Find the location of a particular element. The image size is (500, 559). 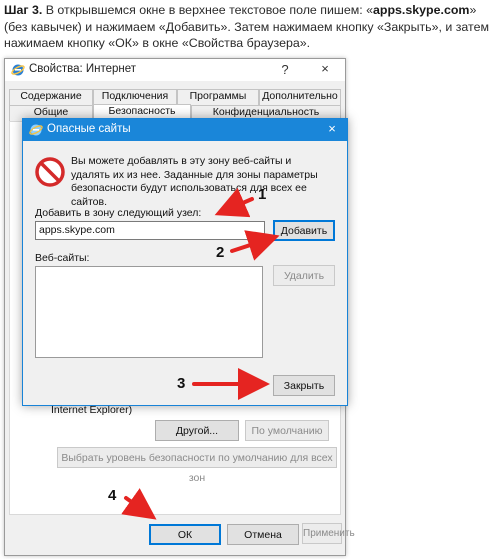

callout-4: 4 is located at coordinates (112, 495).